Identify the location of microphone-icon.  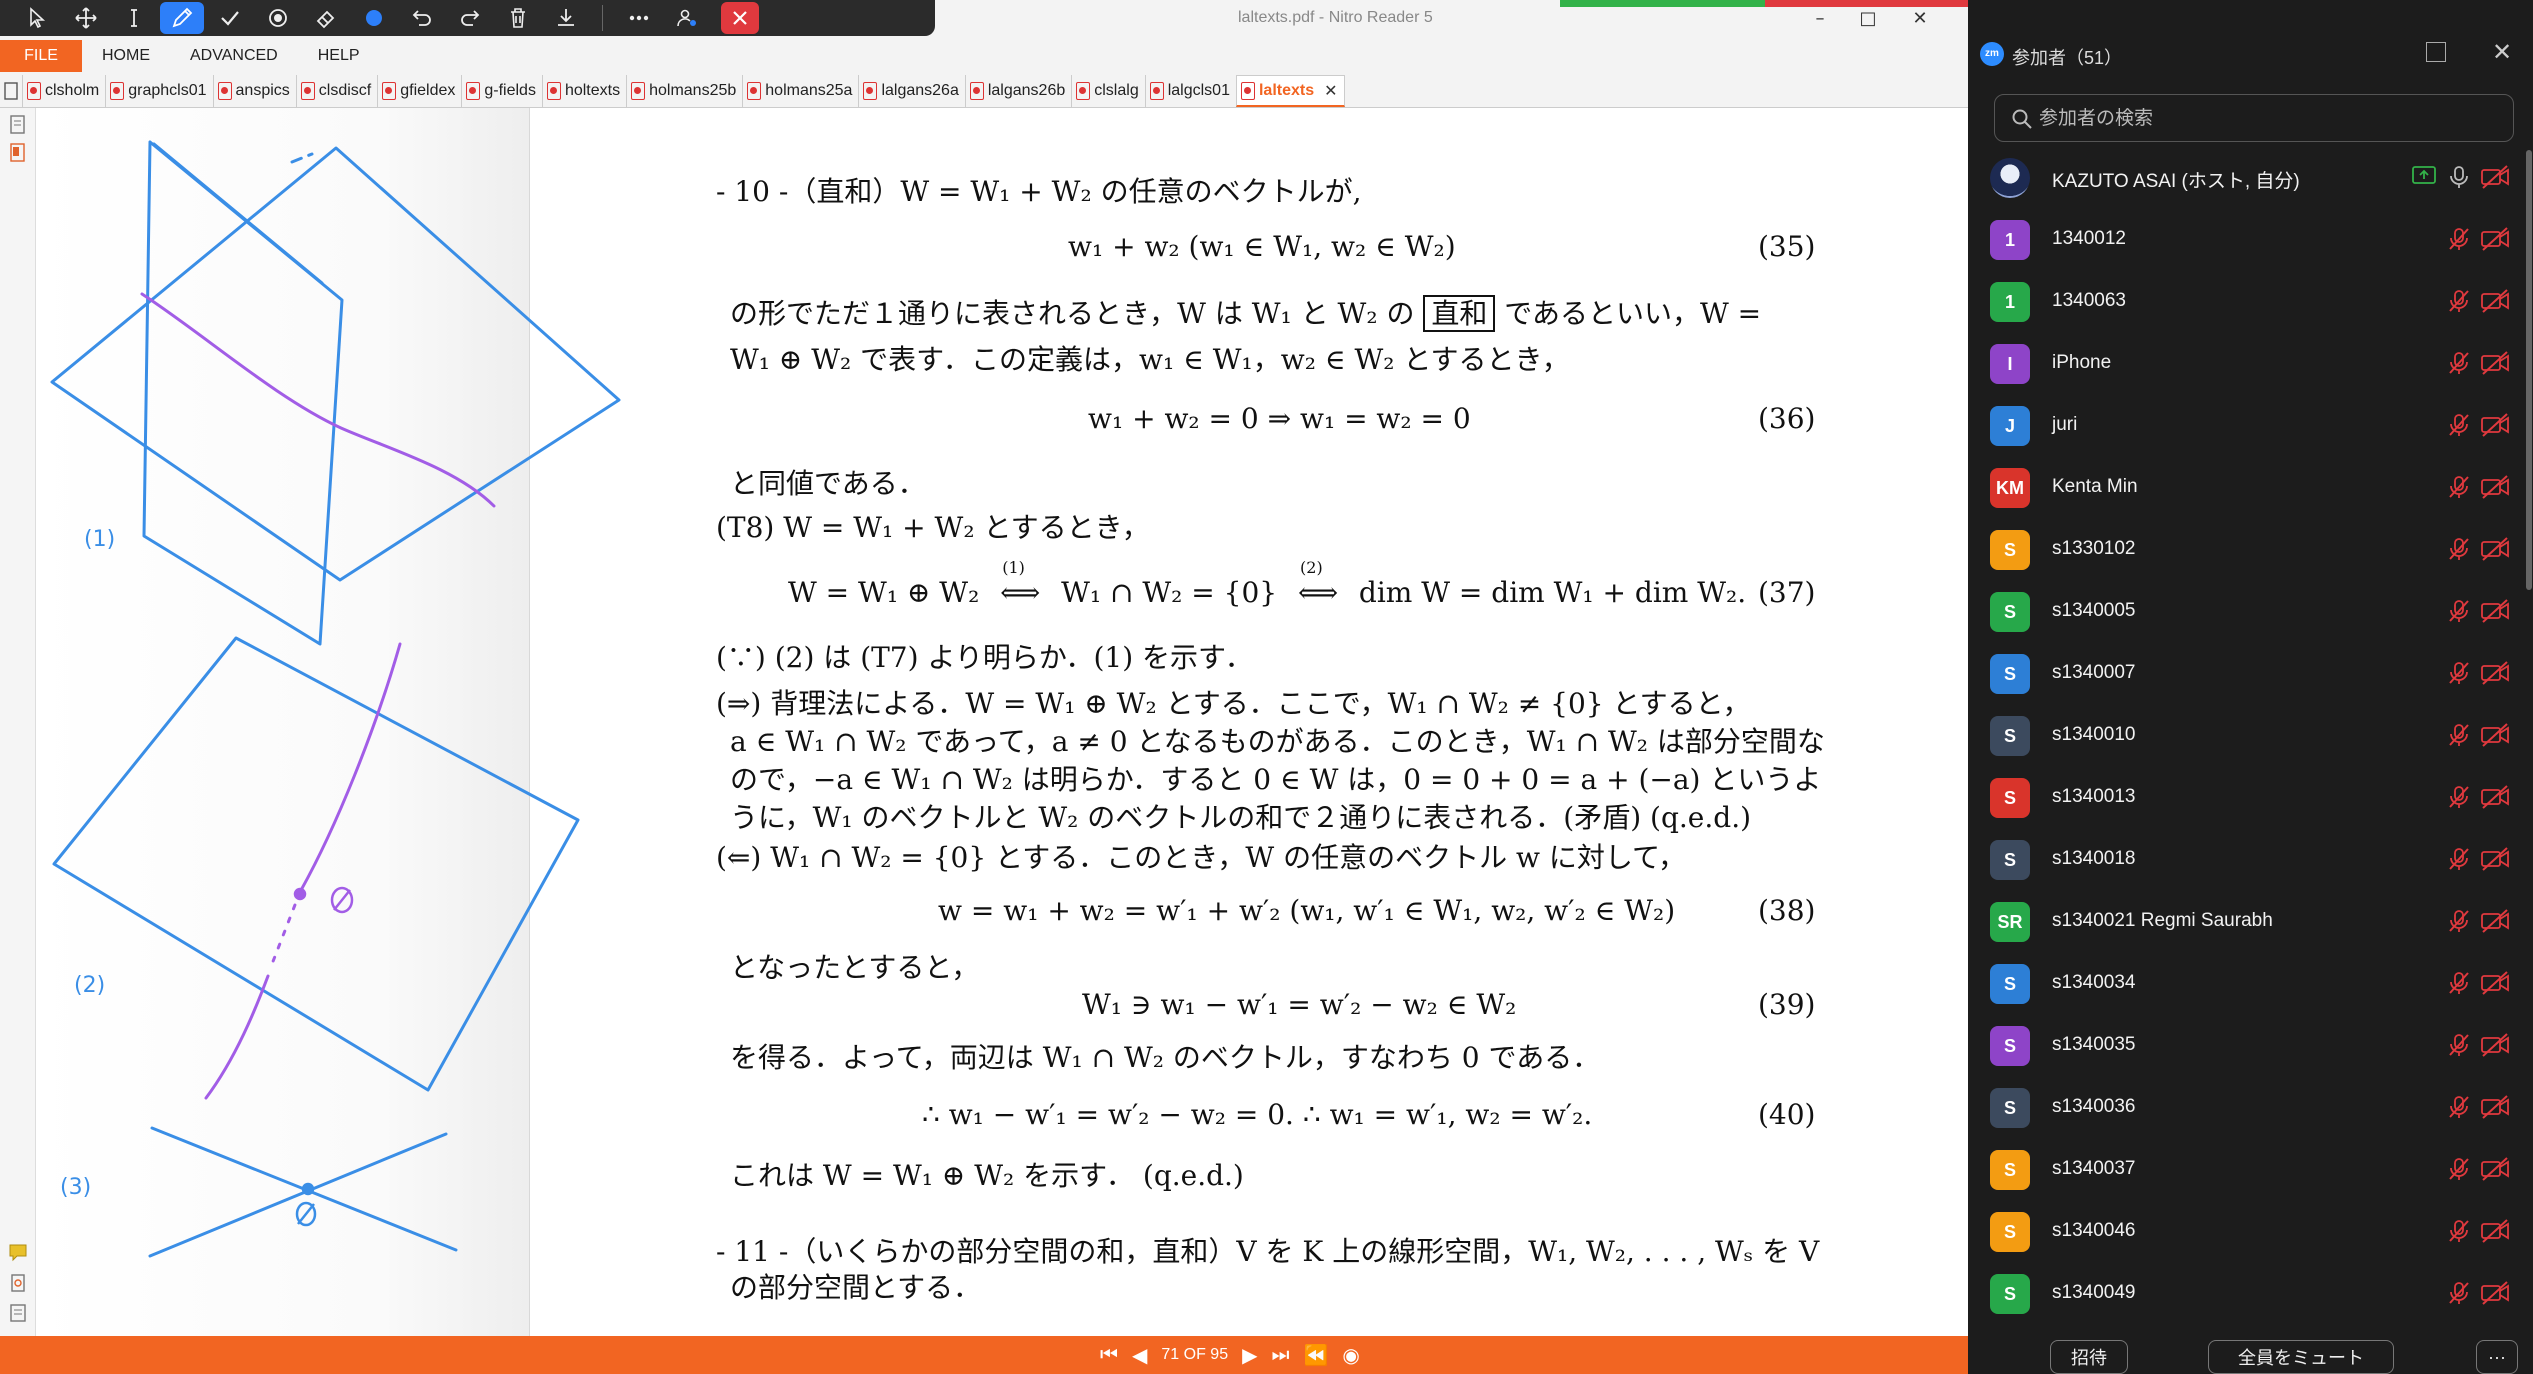
(2459, 177).